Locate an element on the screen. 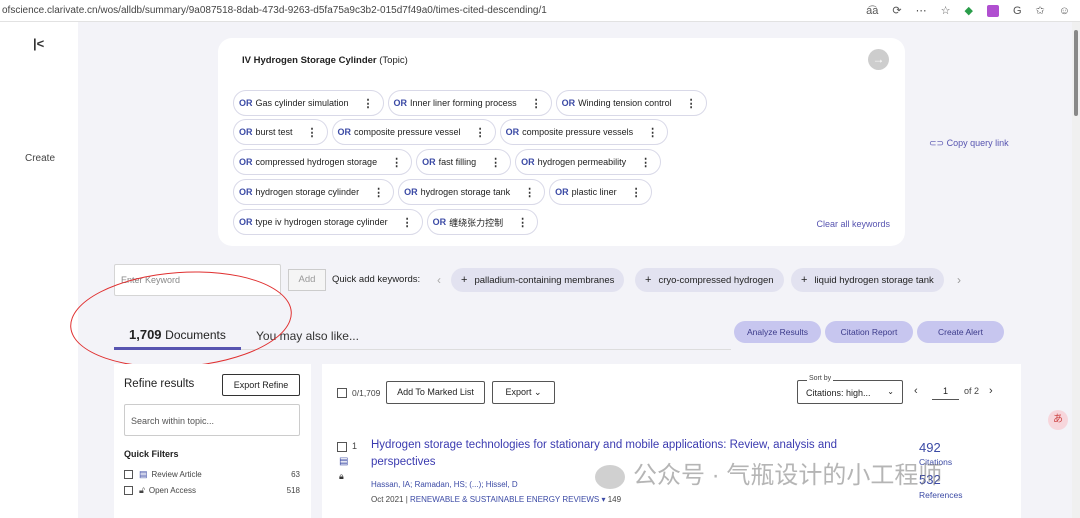  scrollbar-thumb is located at coordinates (1076, 73).